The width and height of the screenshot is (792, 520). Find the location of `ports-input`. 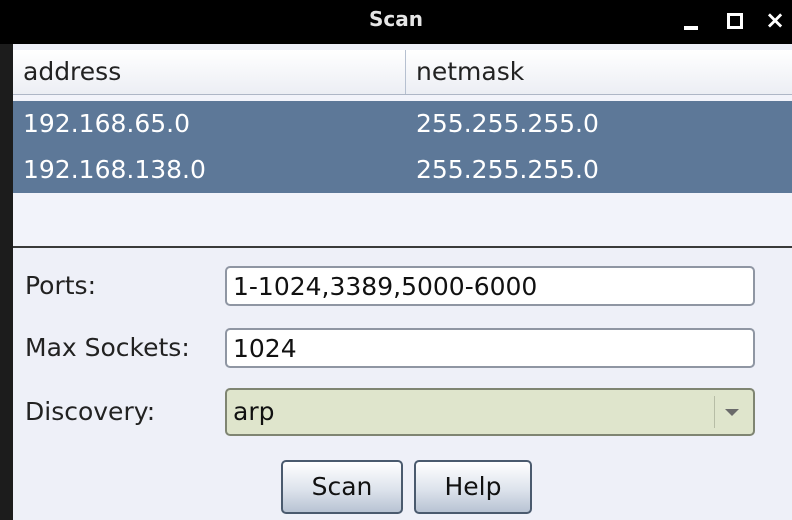

ports-input is located at coordinates (490, 286).